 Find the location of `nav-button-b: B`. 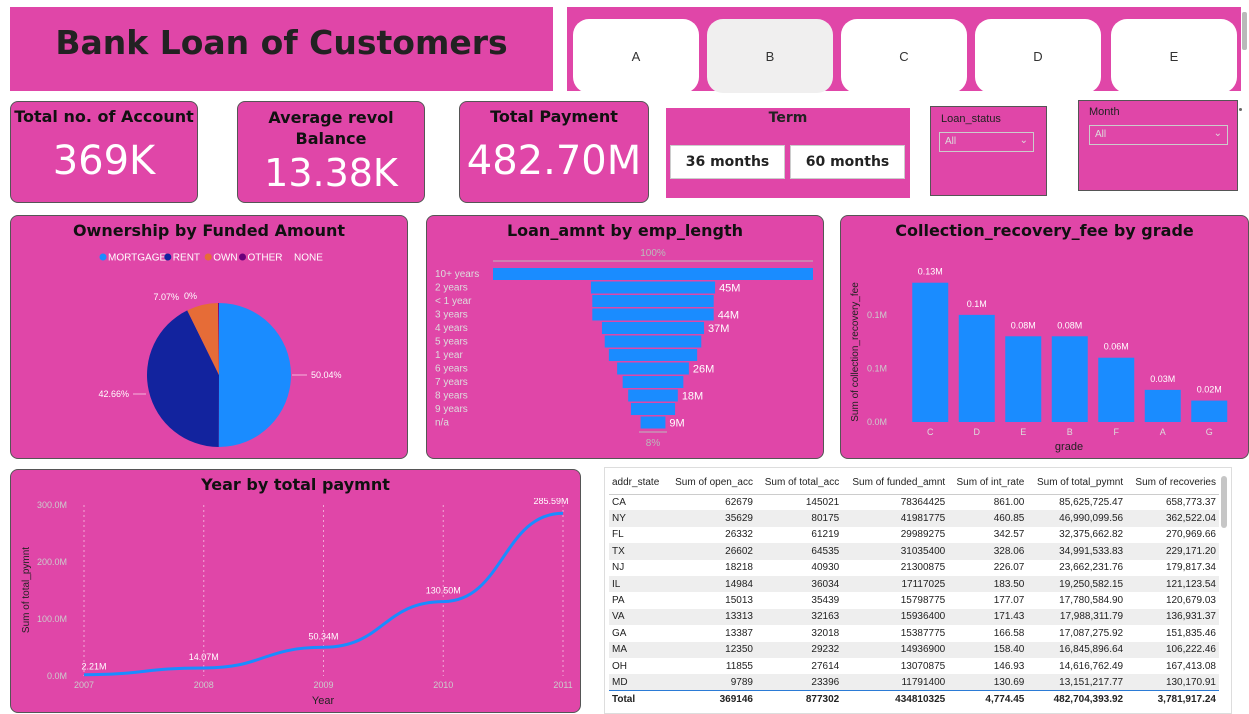

nav-button-b: B is located at coordinates (770, 56).